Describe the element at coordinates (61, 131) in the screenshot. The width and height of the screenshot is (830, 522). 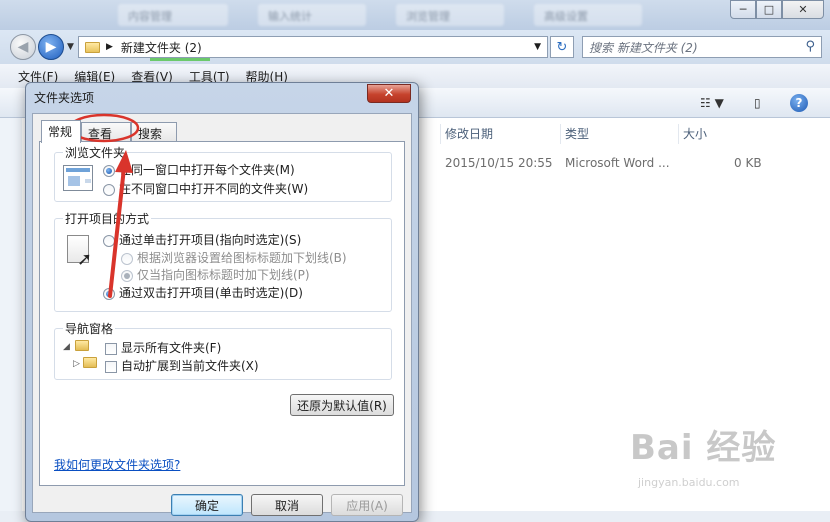
I see `tab-general: 常规` at that location.